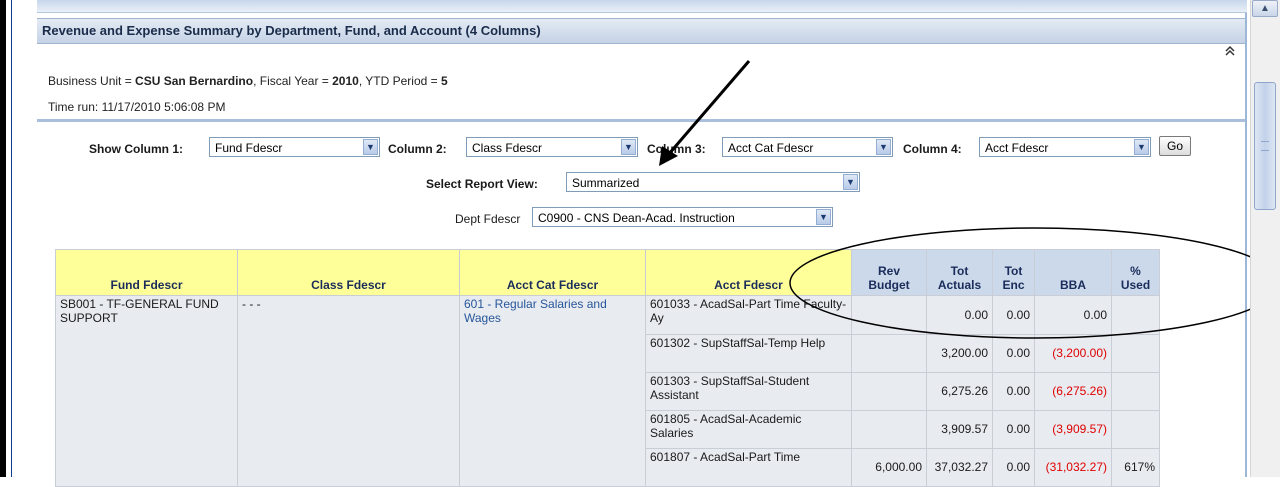 This screenshot has height=487, width=1280. What do you see at coordinates (552, 272) in the screenshot?
I see `header-acct-cat: Acct Cat Fdescr` at bounding box center [552, 272].